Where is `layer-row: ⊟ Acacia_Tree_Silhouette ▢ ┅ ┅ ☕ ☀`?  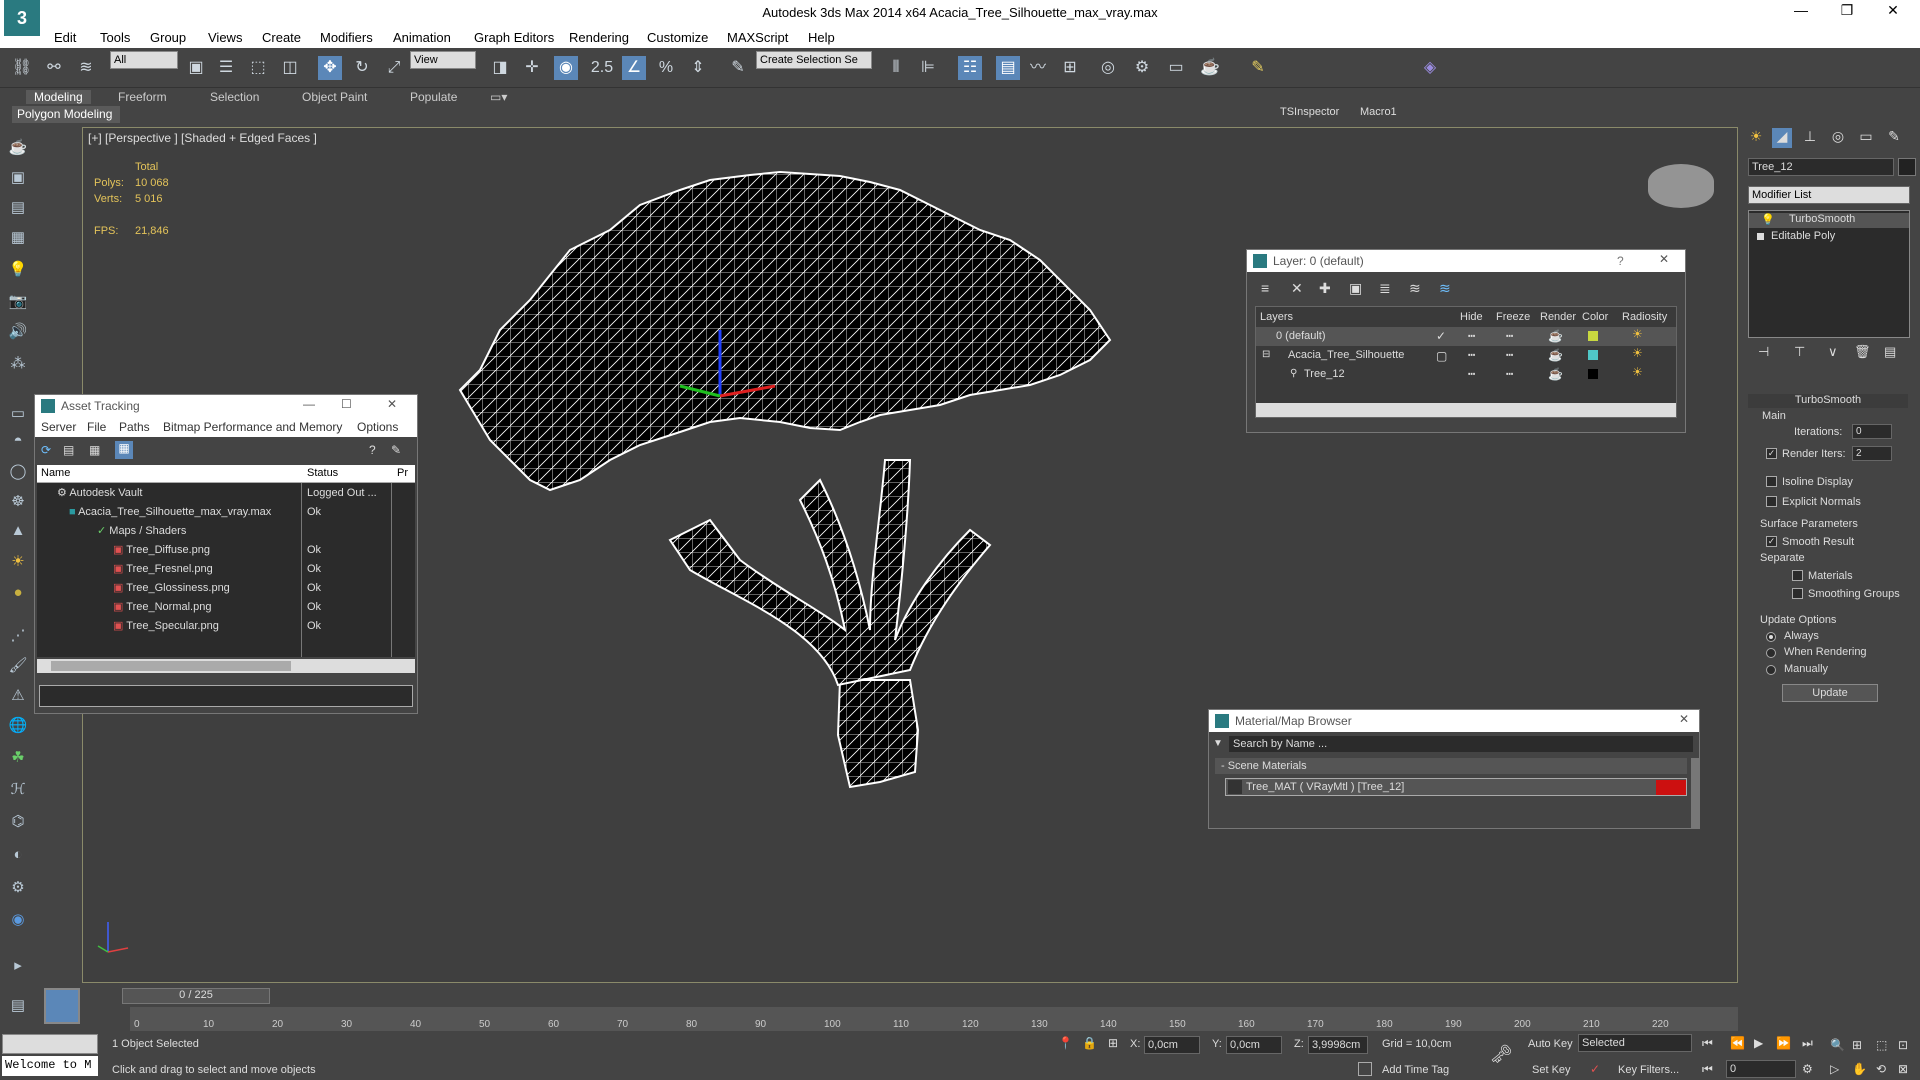
layer-row: ⊟ Acacia_Tree_Silhouette ▢ ┅ ┅ ☕ ☀ is located at coordinates (1466, 355).